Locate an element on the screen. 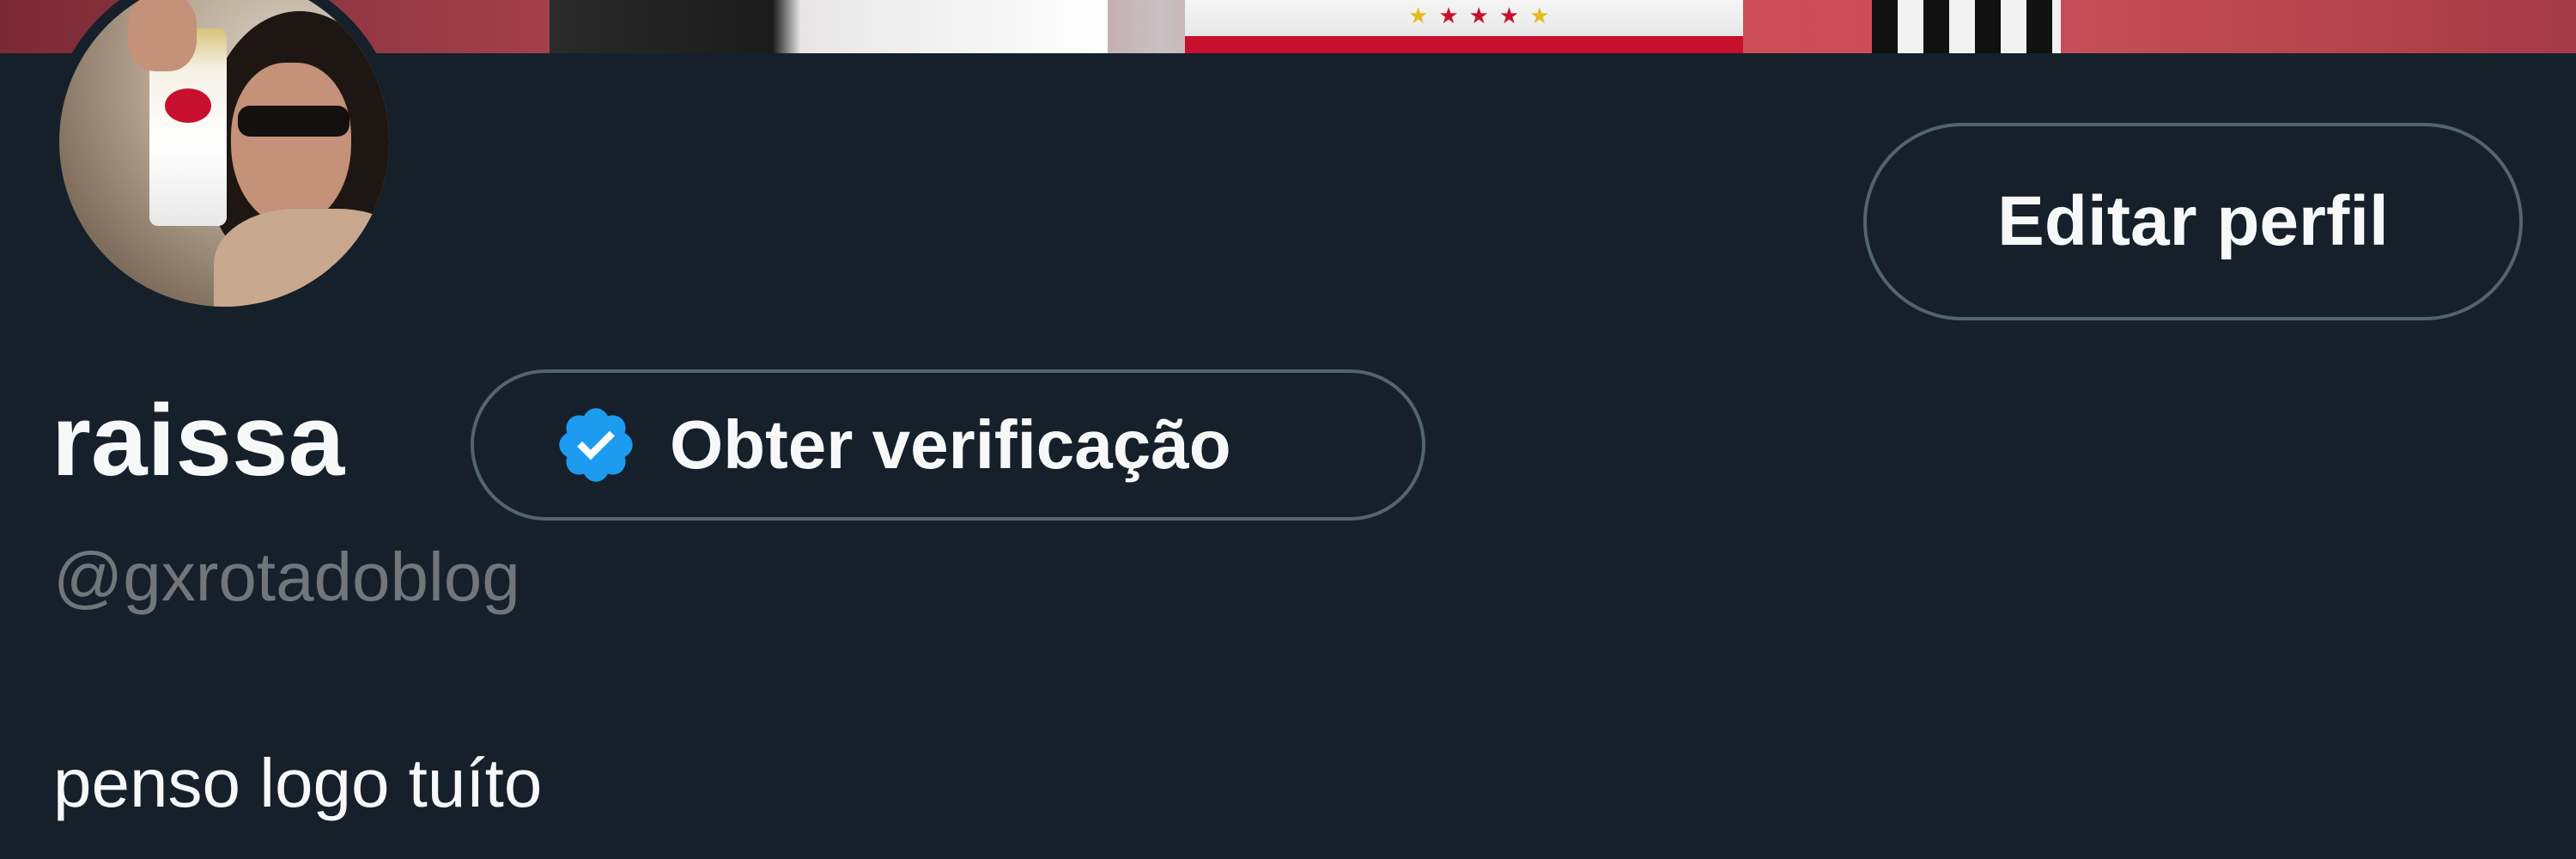 This screenshot has height=859, width=2576. get-verified-label: Obter verificação is located at coordinates (951, 444).